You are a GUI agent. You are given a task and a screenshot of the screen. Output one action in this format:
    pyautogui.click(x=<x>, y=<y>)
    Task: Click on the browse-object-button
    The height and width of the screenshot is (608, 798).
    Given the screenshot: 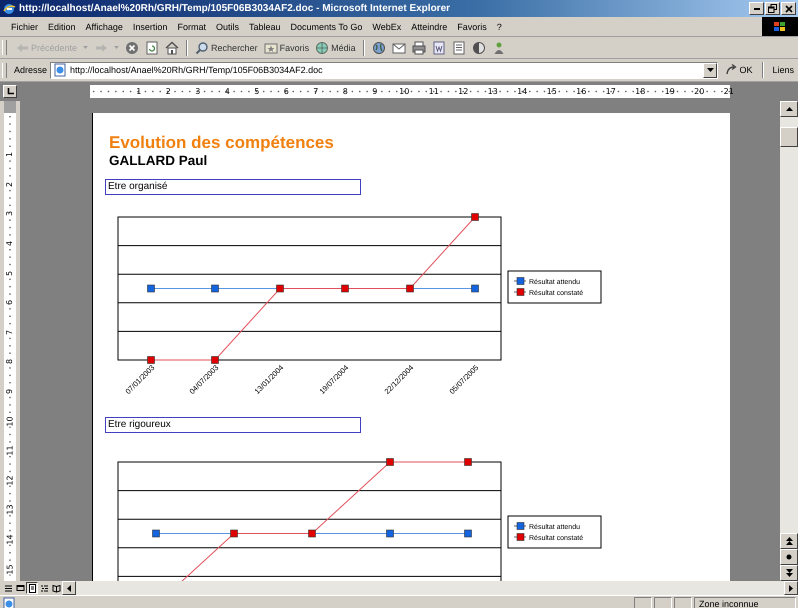 What is the action you would take?
    pyautogui.click(x=789, y=557)
    